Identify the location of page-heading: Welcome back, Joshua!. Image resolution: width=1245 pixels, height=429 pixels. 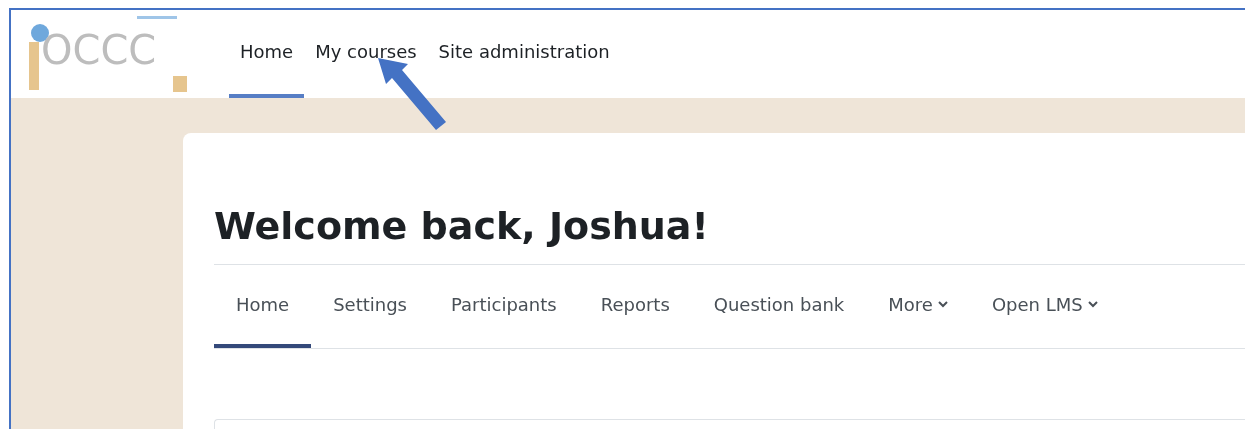
(462, 226).